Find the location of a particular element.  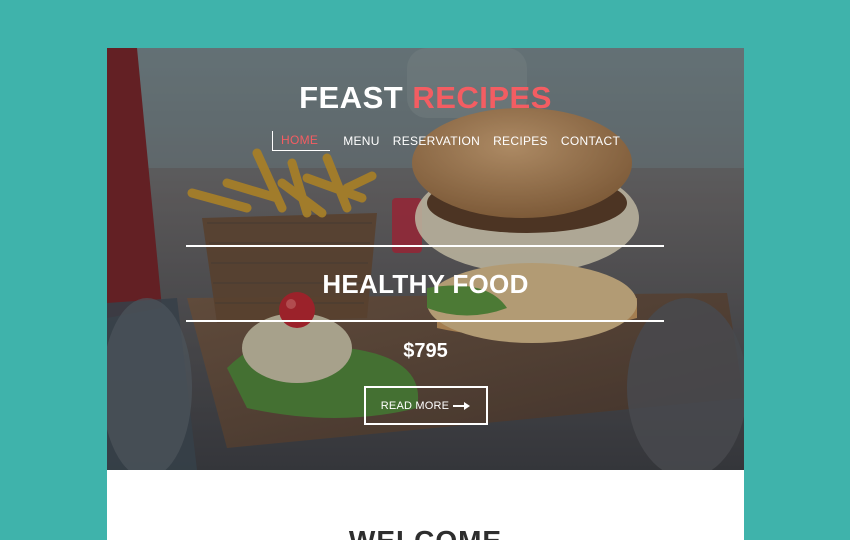

nav-item-recipes: RECIPES is located at coordinates (520, 141).